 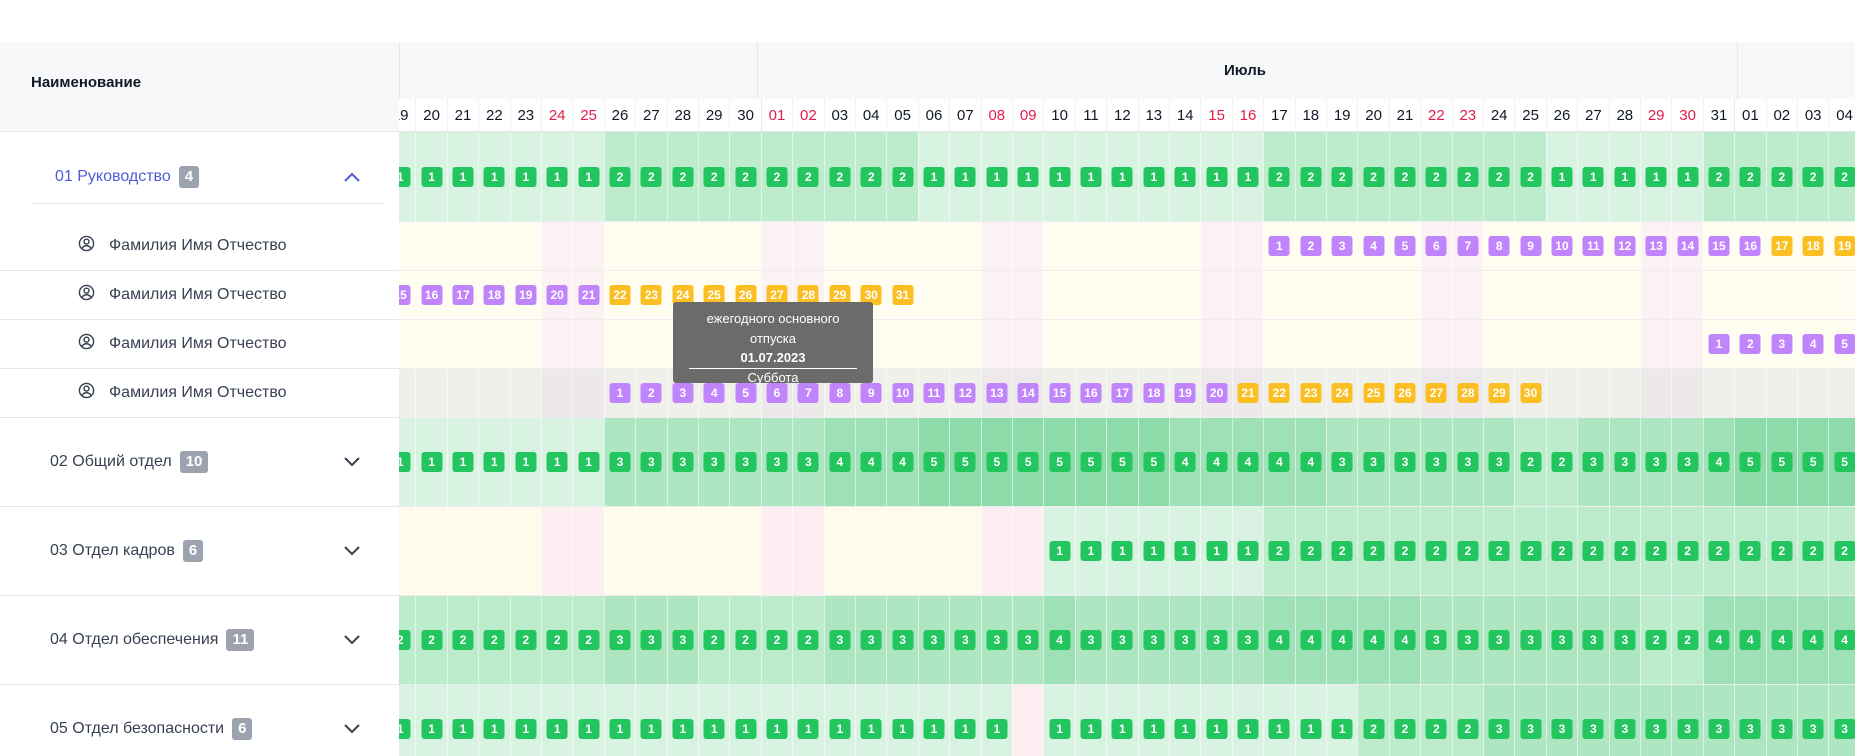 I want to click on day-cell: 16, so click(x=1750, y=246).